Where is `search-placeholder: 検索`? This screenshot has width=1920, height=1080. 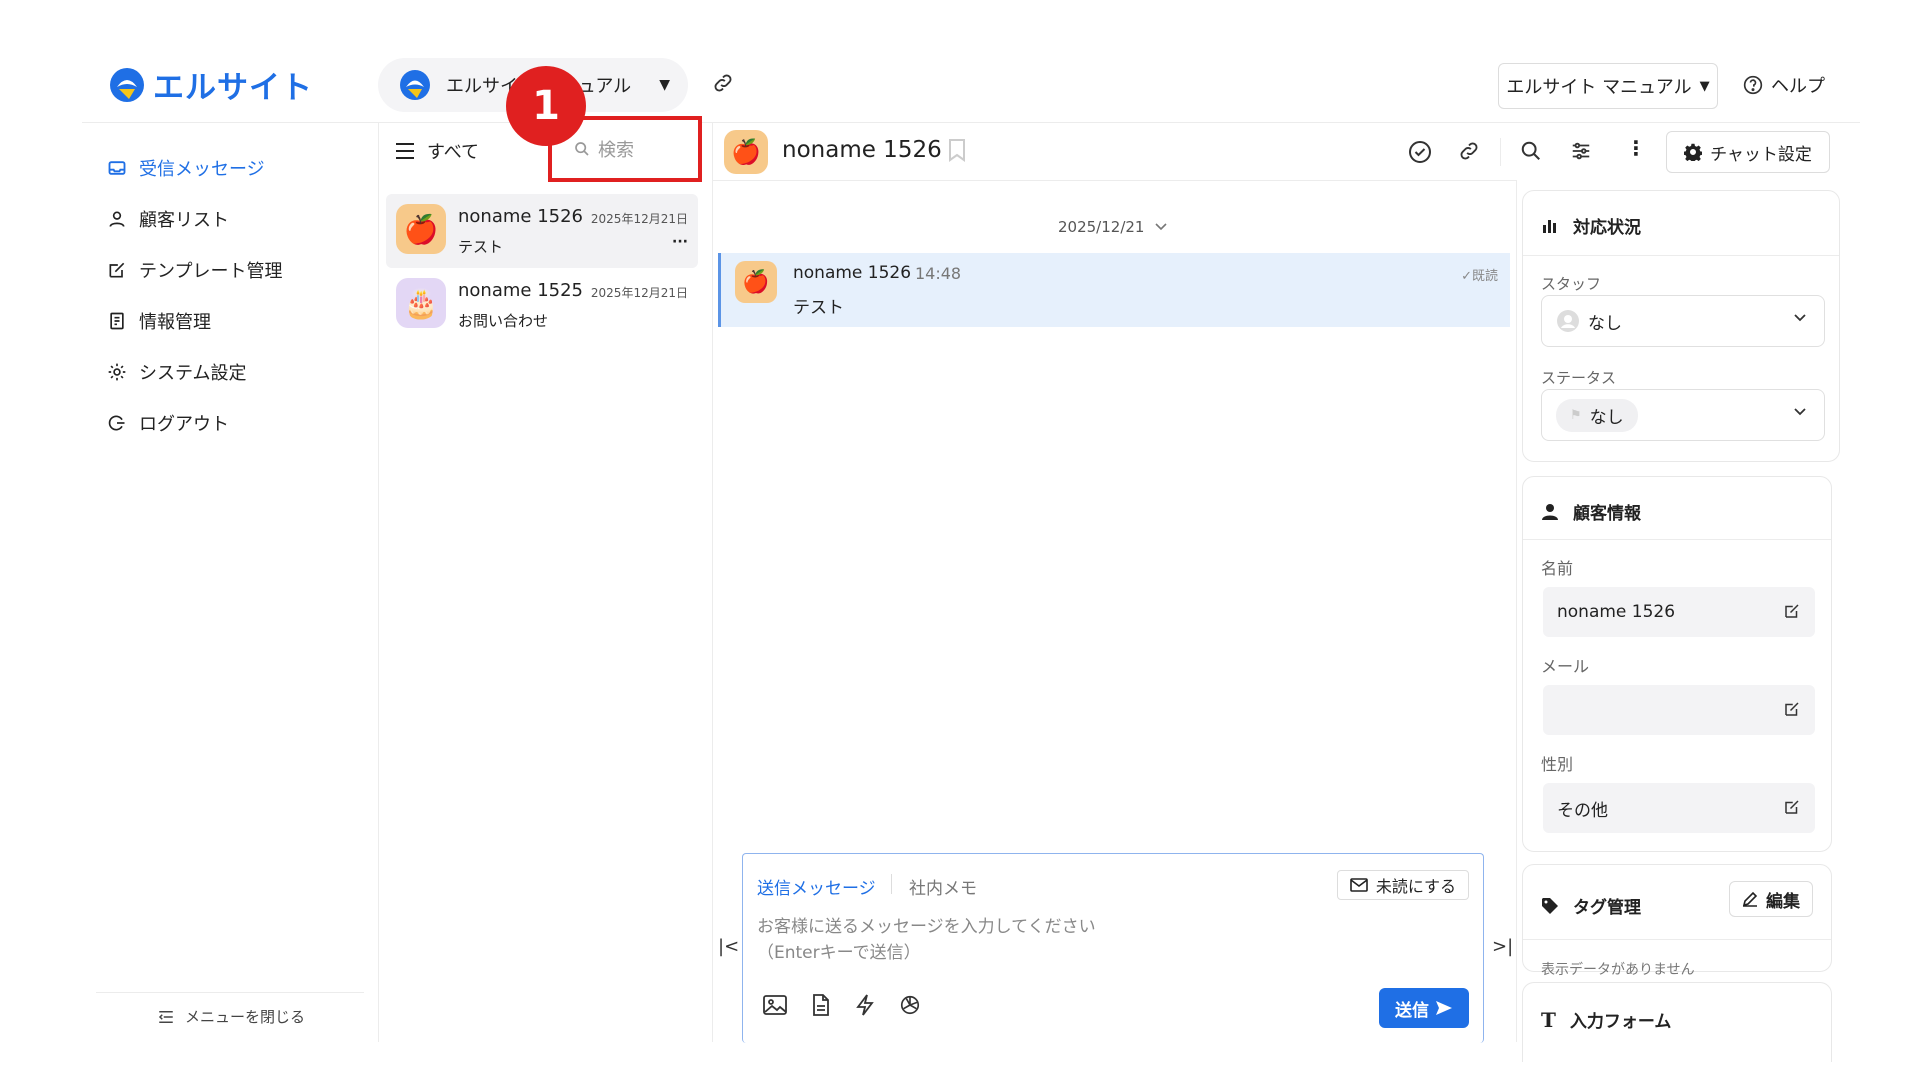
search-placeholder: 検索 is located at coordinates (616, 150).